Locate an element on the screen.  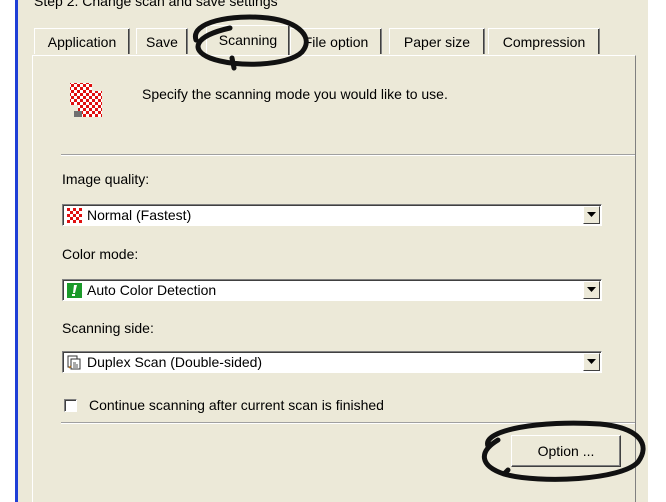
color-mode-label: Color mode: is located at coordinates (100, 254).